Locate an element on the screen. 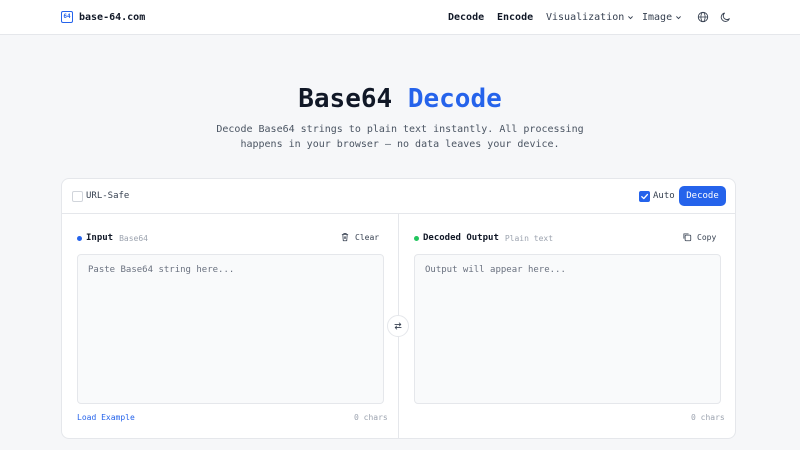  swap-arrows-icon is located at coordinates (398, 326).